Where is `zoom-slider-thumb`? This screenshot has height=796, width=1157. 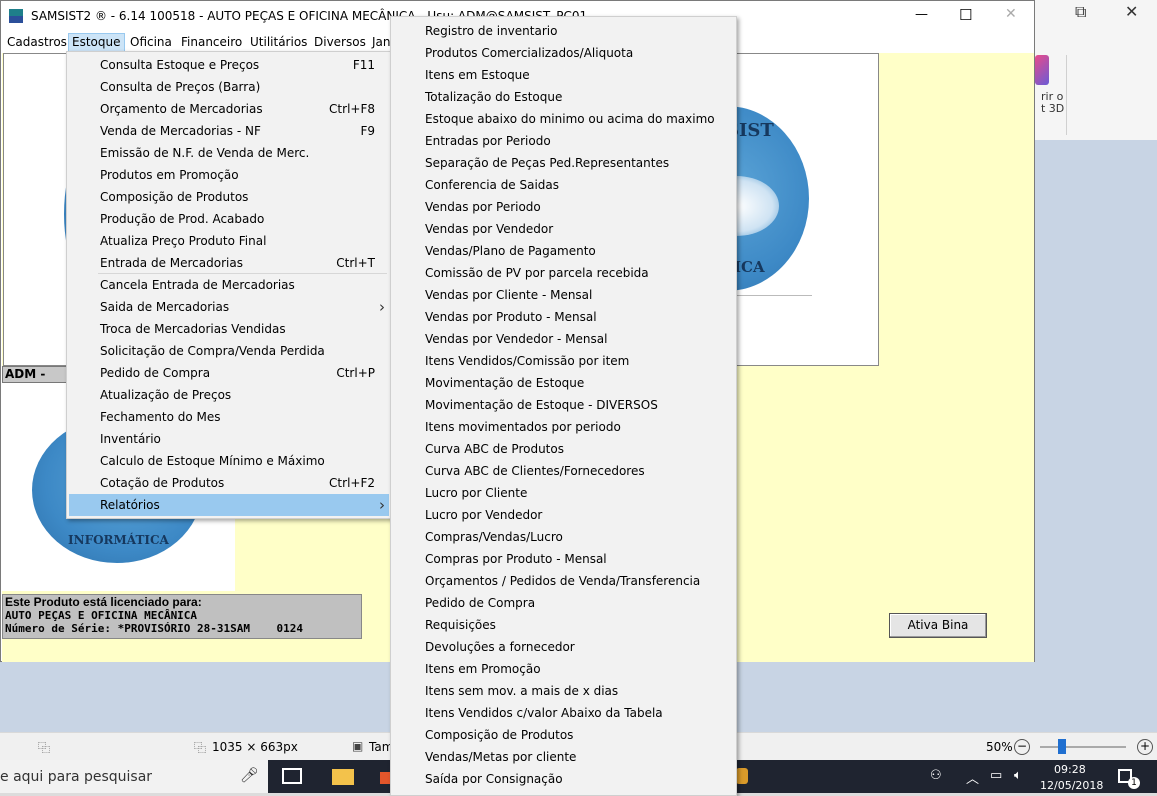
zoom-slider-thumb is located at coordinates (1062, 746).